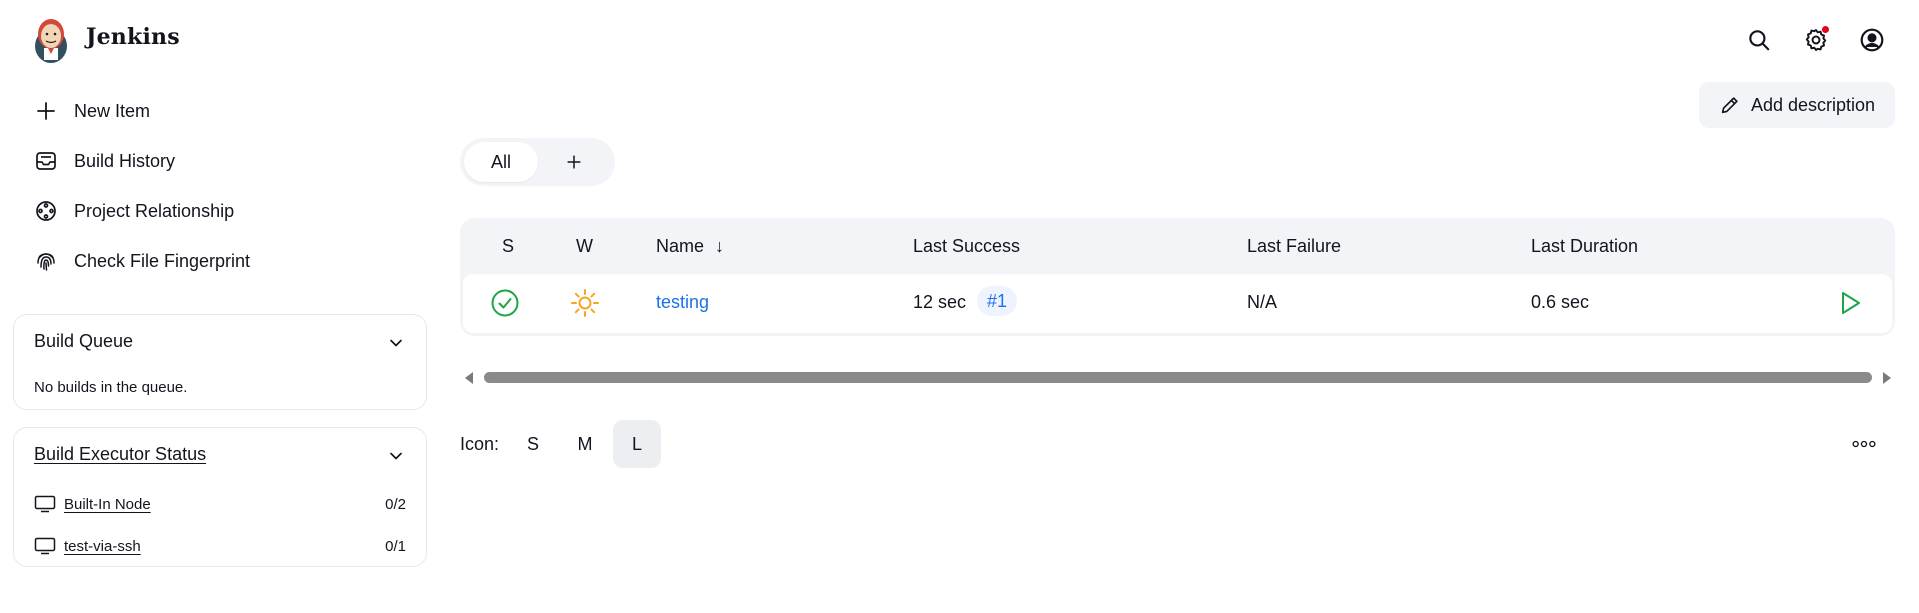  Describe the element at coordinates (1729, 105) in the screenshot. I see `pencil-icon` at that location.